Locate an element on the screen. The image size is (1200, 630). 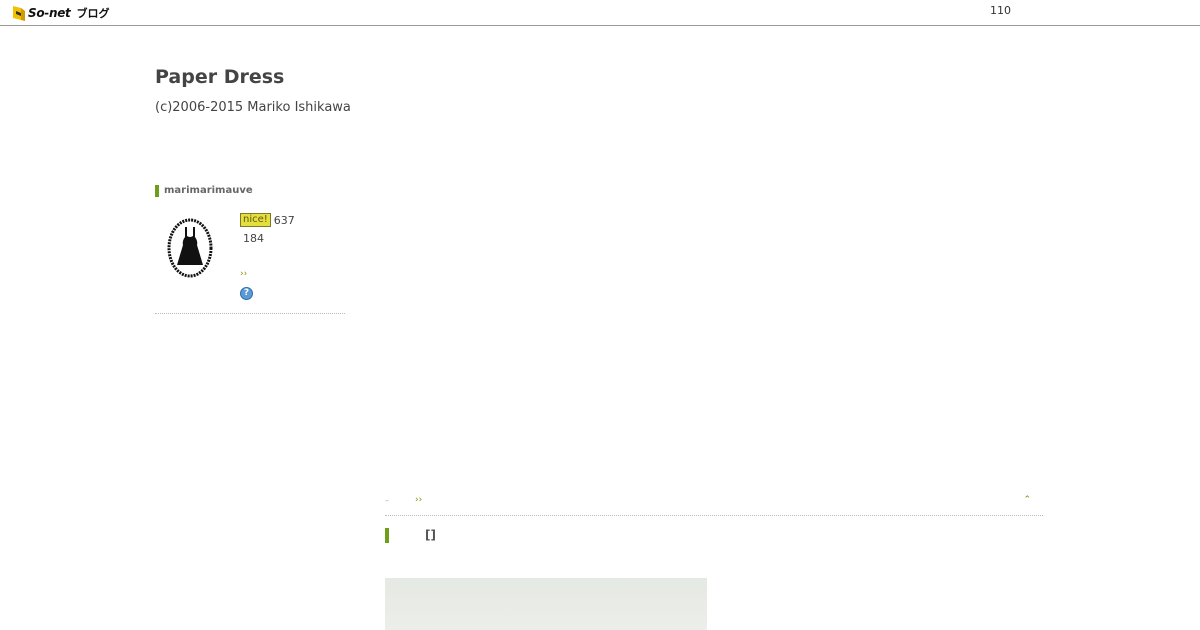
profile-more-link: ›› is located at coordinates (243, 274).